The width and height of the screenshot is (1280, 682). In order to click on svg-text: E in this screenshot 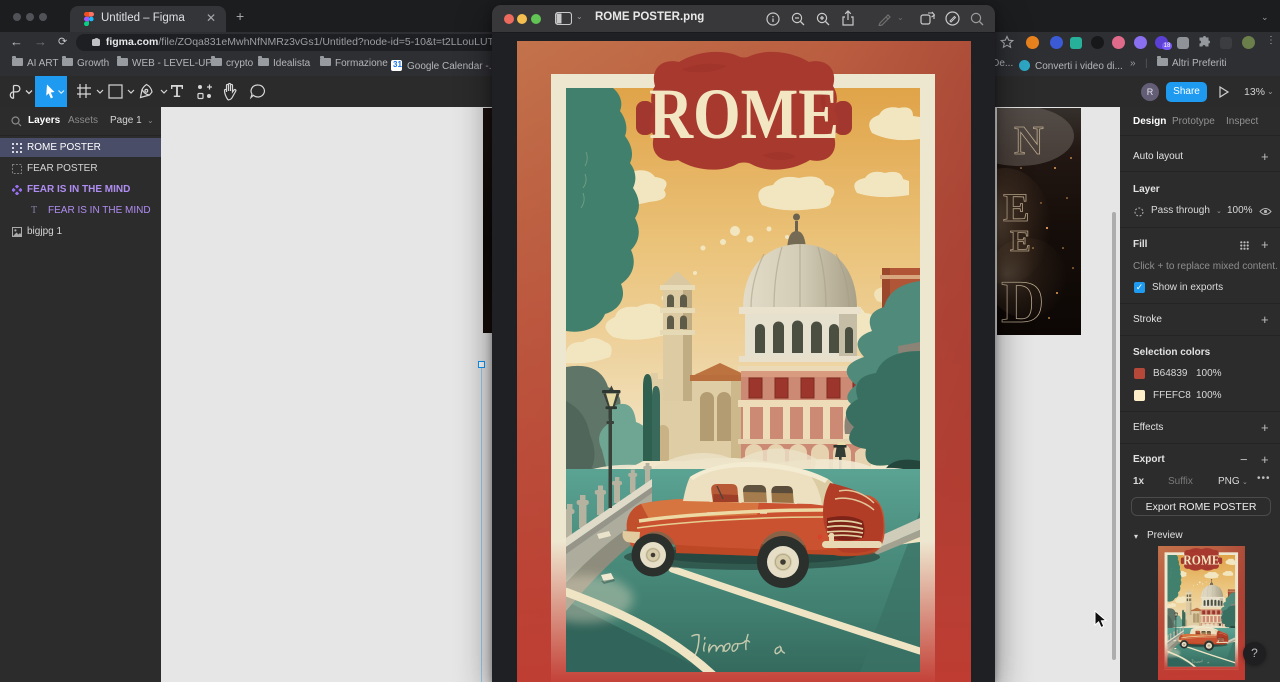, I will do `click(1020, 240)`.